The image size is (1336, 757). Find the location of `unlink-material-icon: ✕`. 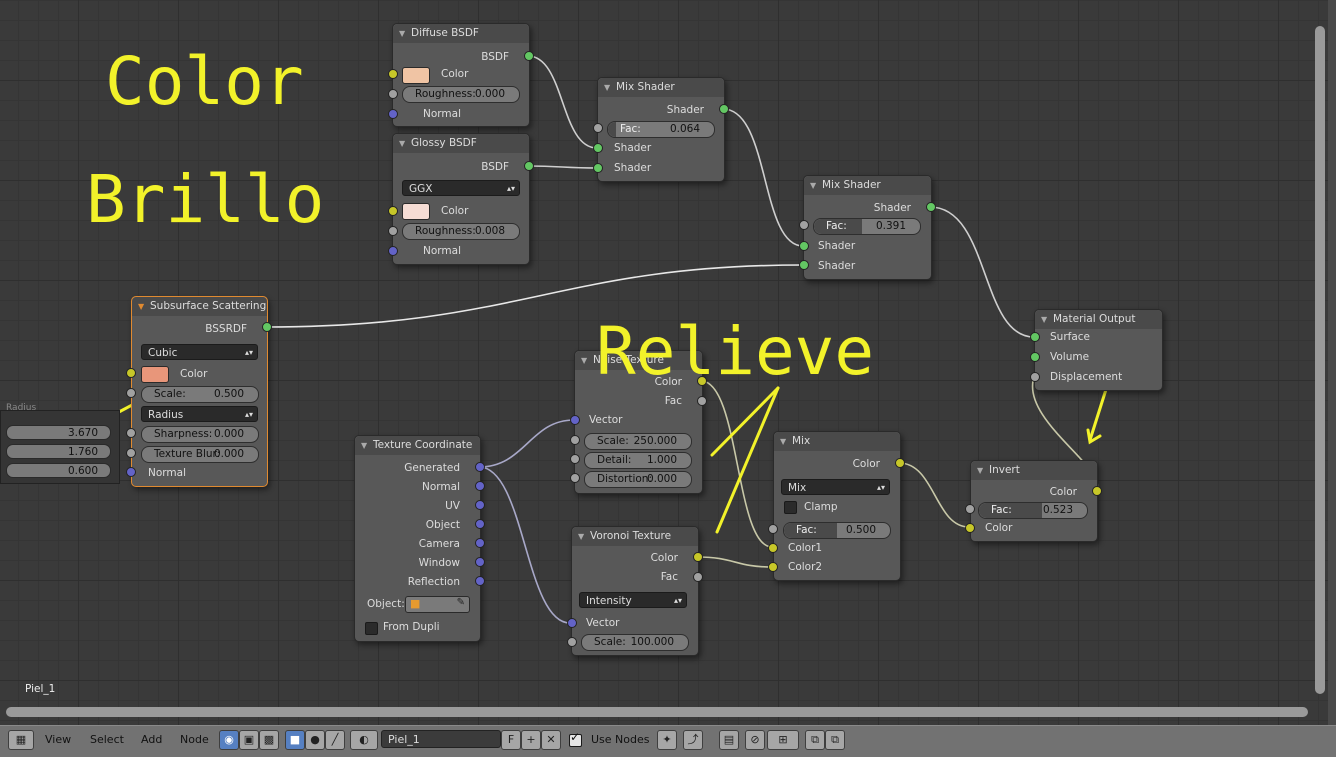

unlink-material-icon: ✕ is located at coordinates (551, 740).